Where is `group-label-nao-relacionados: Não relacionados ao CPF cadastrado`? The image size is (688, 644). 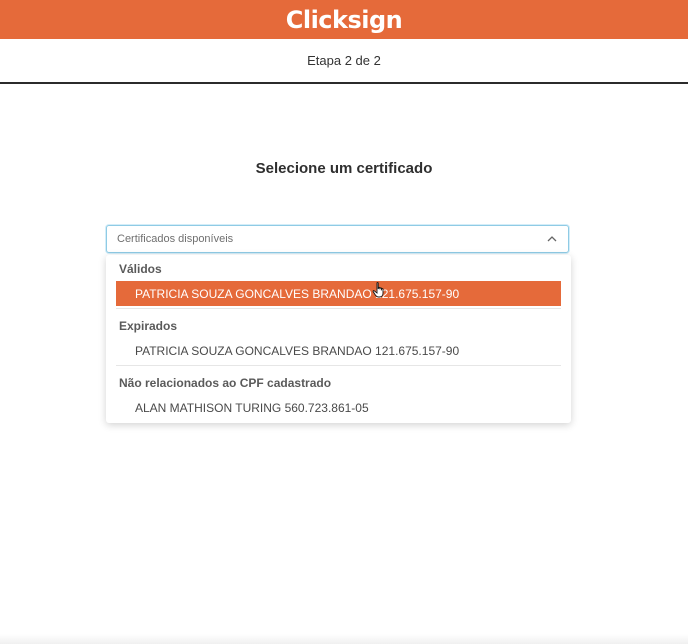
group-label-nao-relacionados: Não relacionados ao CPF cadastrado is located at coordinates (225, 383).